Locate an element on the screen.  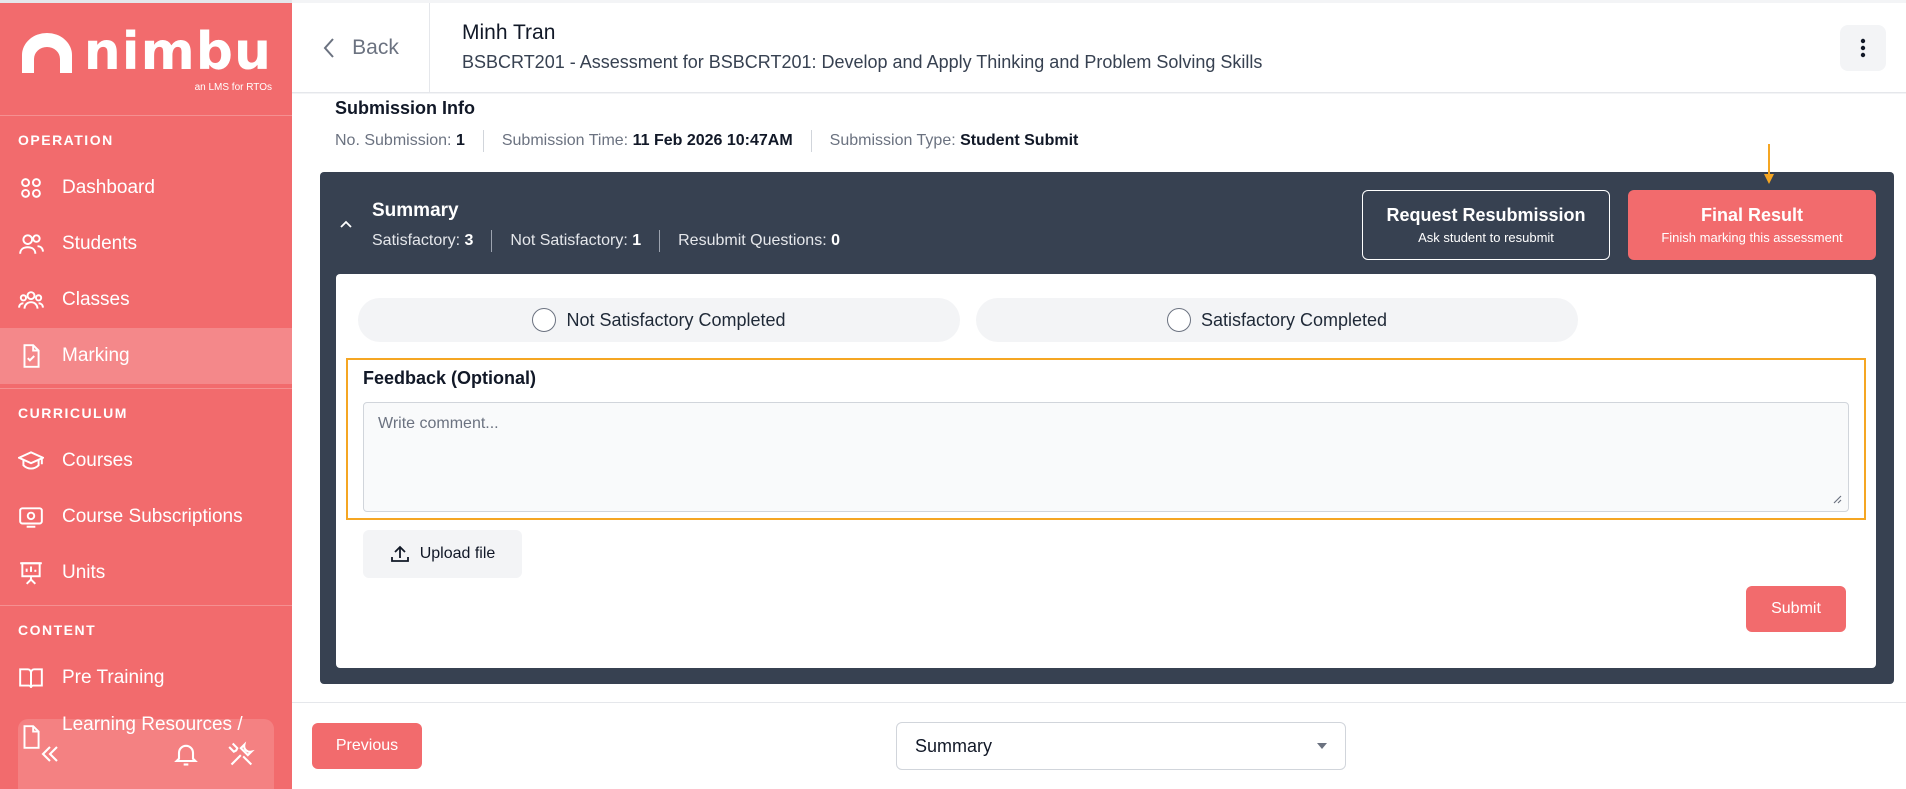
logo: nimbu an LMS for RTOs is located at coordinates (146, 59).